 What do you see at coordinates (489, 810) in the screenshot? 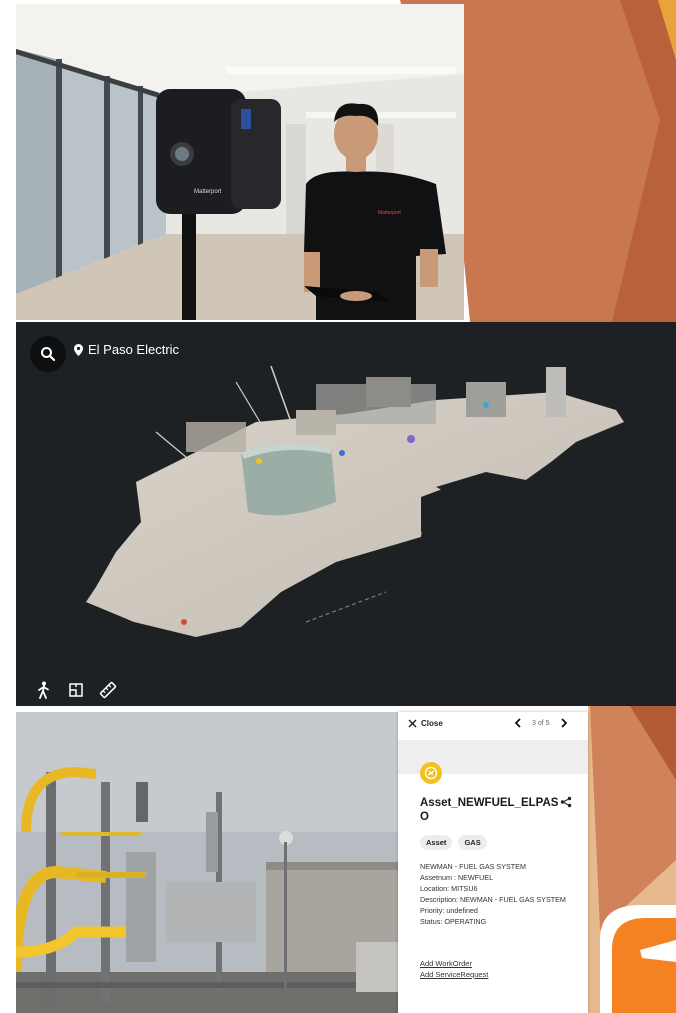
I see `asset-title: Asset_NEWFUEL_ELPASO` at bounding box center [489, 810].